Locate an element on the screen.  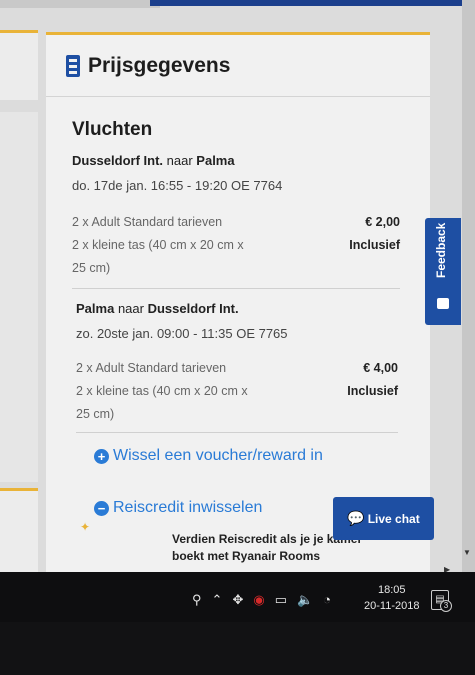
chevron-up-icon: ⌃ is located at coordinates (217, 600).